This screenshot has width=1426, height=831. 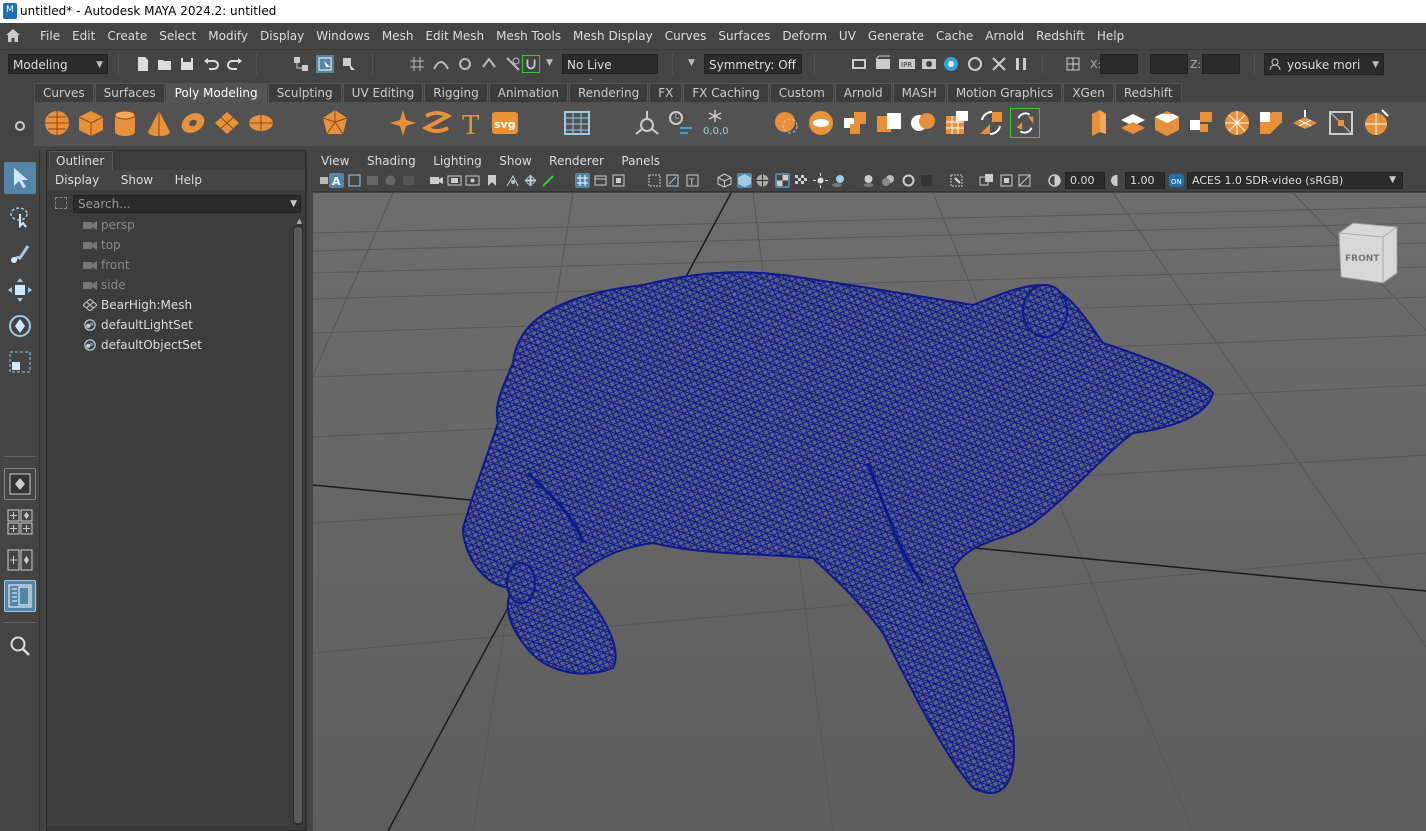 What do you see at coordinates (820, 180) in the screenshot?
I see `lights-icon` at bounding box center [820, 180].